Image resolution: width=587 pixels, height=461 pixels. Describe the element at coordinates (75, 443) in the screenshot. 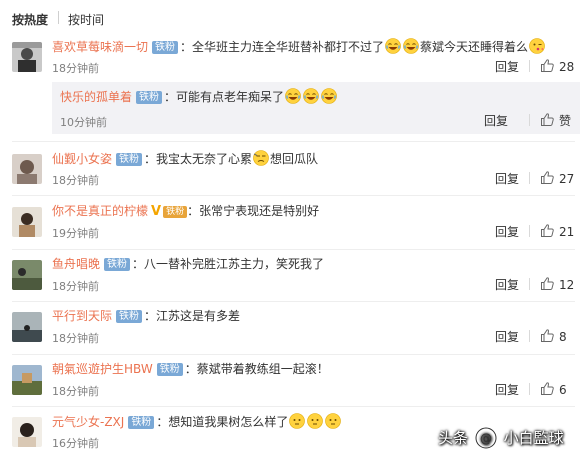

I see `comment-time: 16分钟前` at that location.